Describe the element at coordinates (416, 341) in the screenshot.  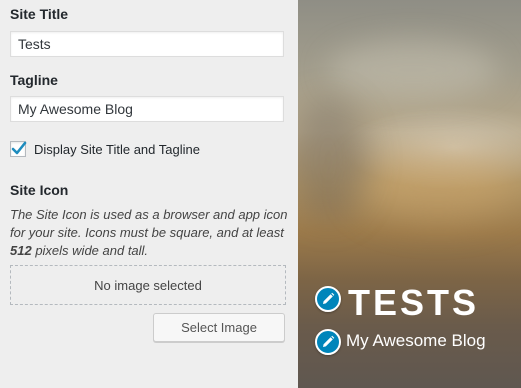
I see `preview-site-tagline: My Awesome Blog` at that location.